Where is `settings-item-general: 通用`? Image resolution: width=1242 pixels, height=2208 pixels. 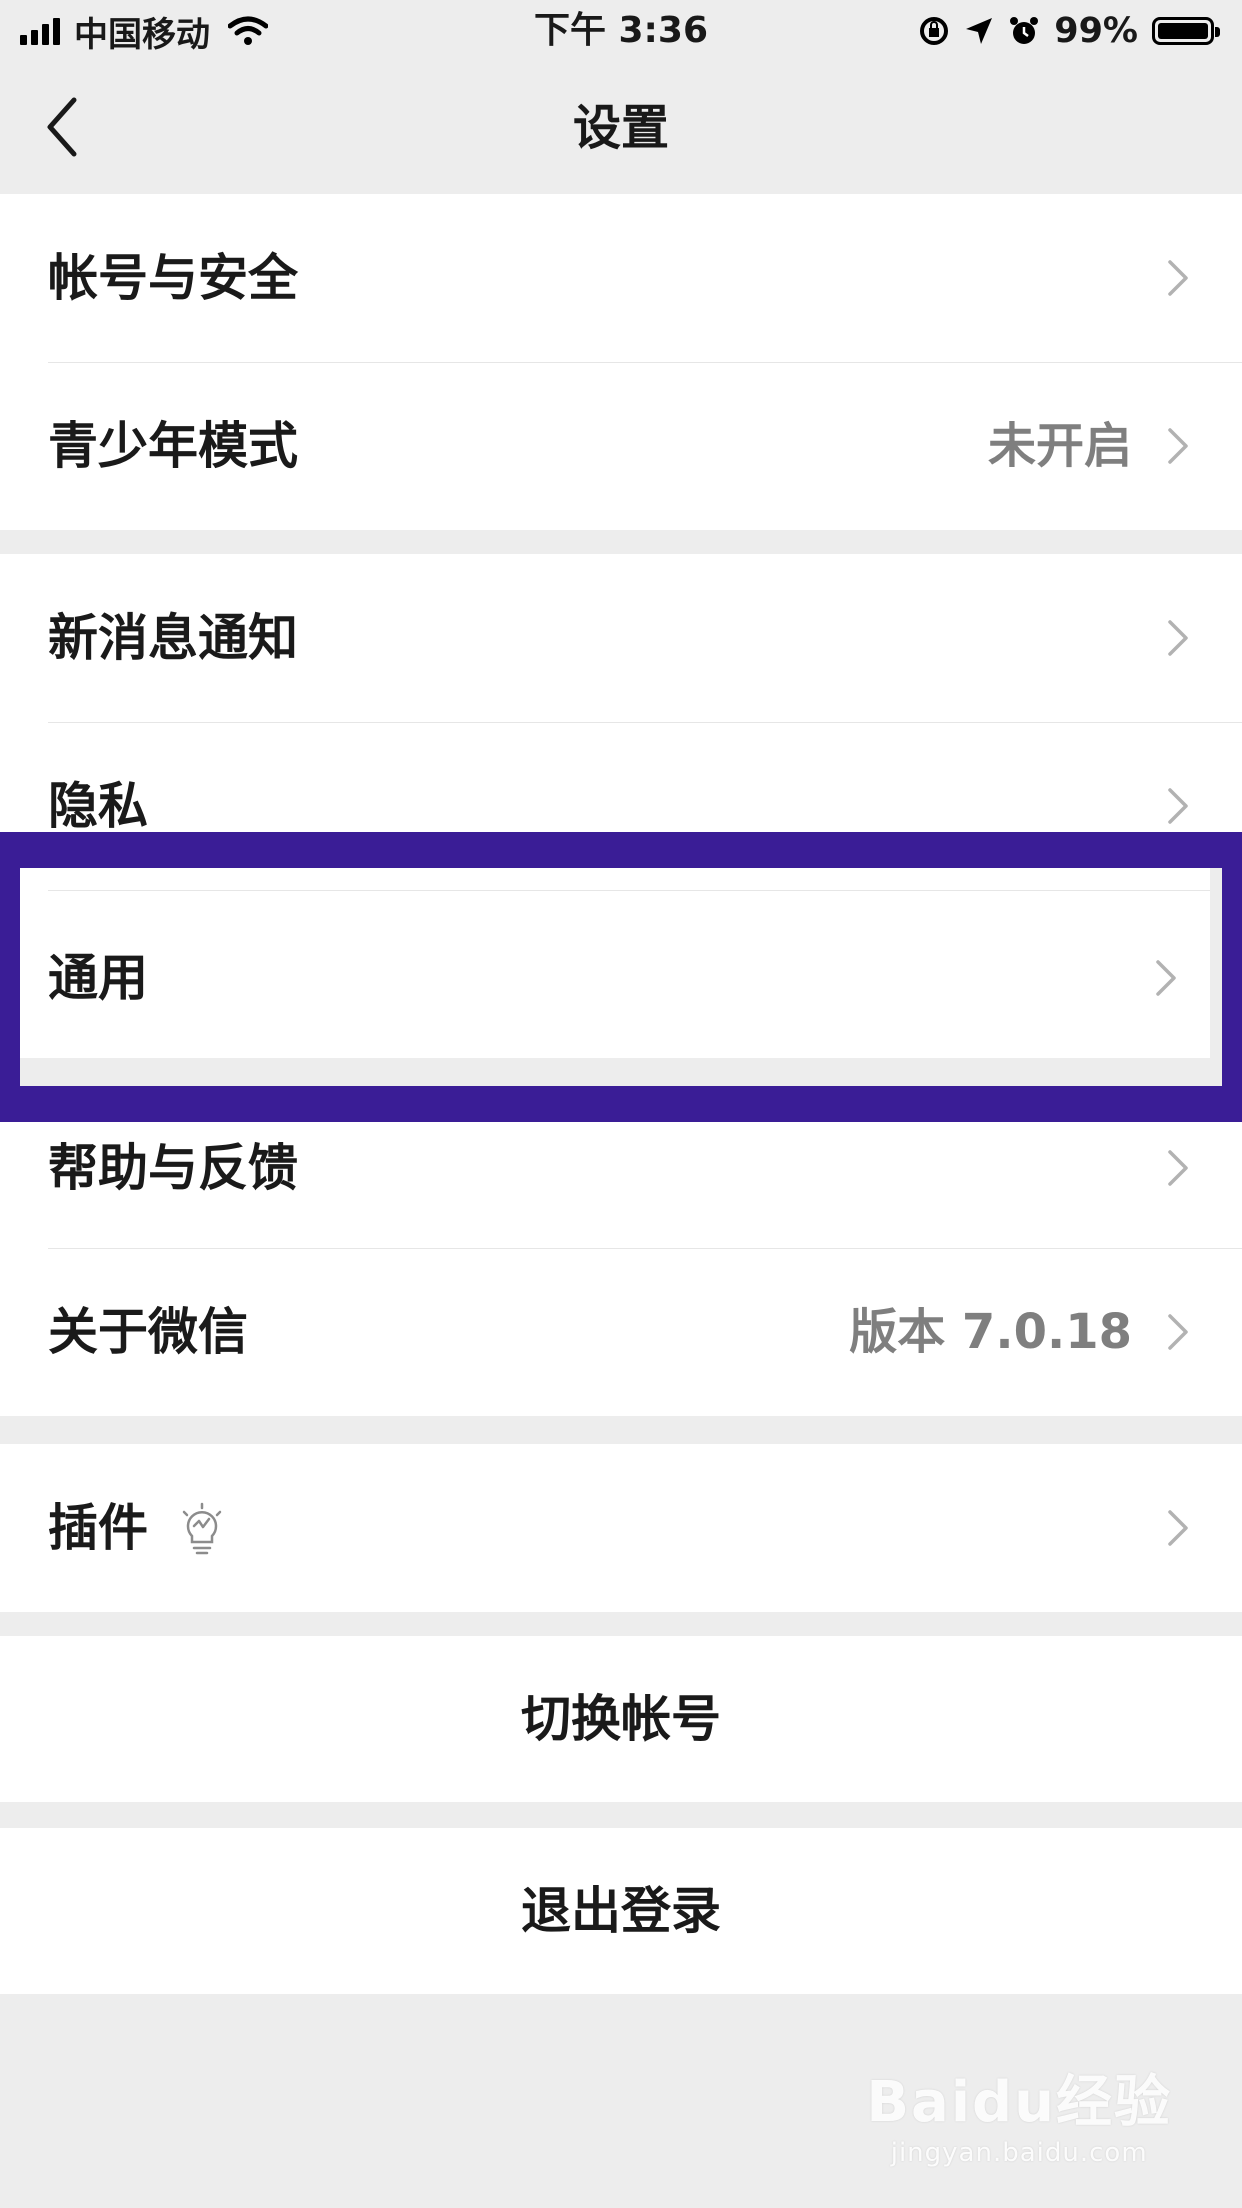
settings-item-general: 通用 is located at coordinates (615, 963).